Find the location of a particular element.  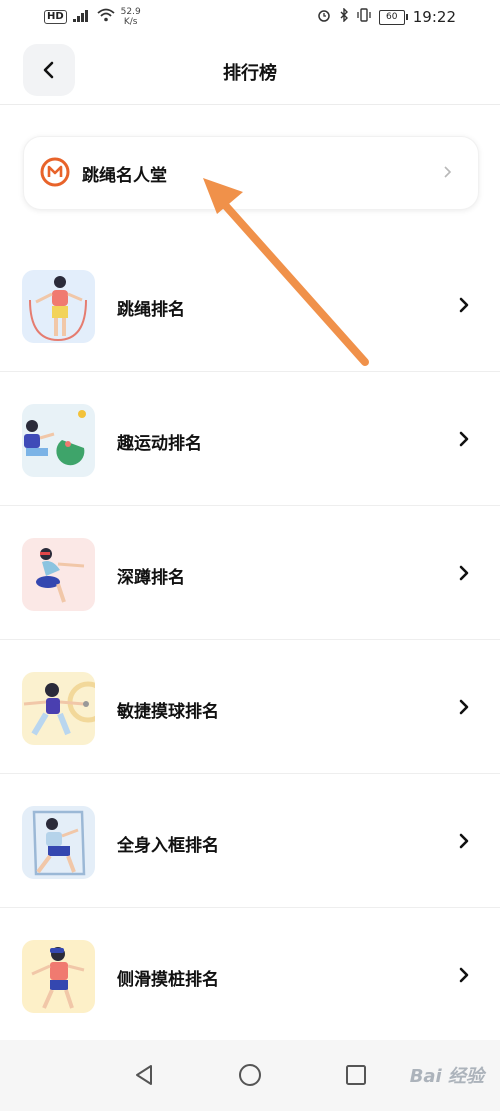

wifi-icon is located at coordinates (106, 17).